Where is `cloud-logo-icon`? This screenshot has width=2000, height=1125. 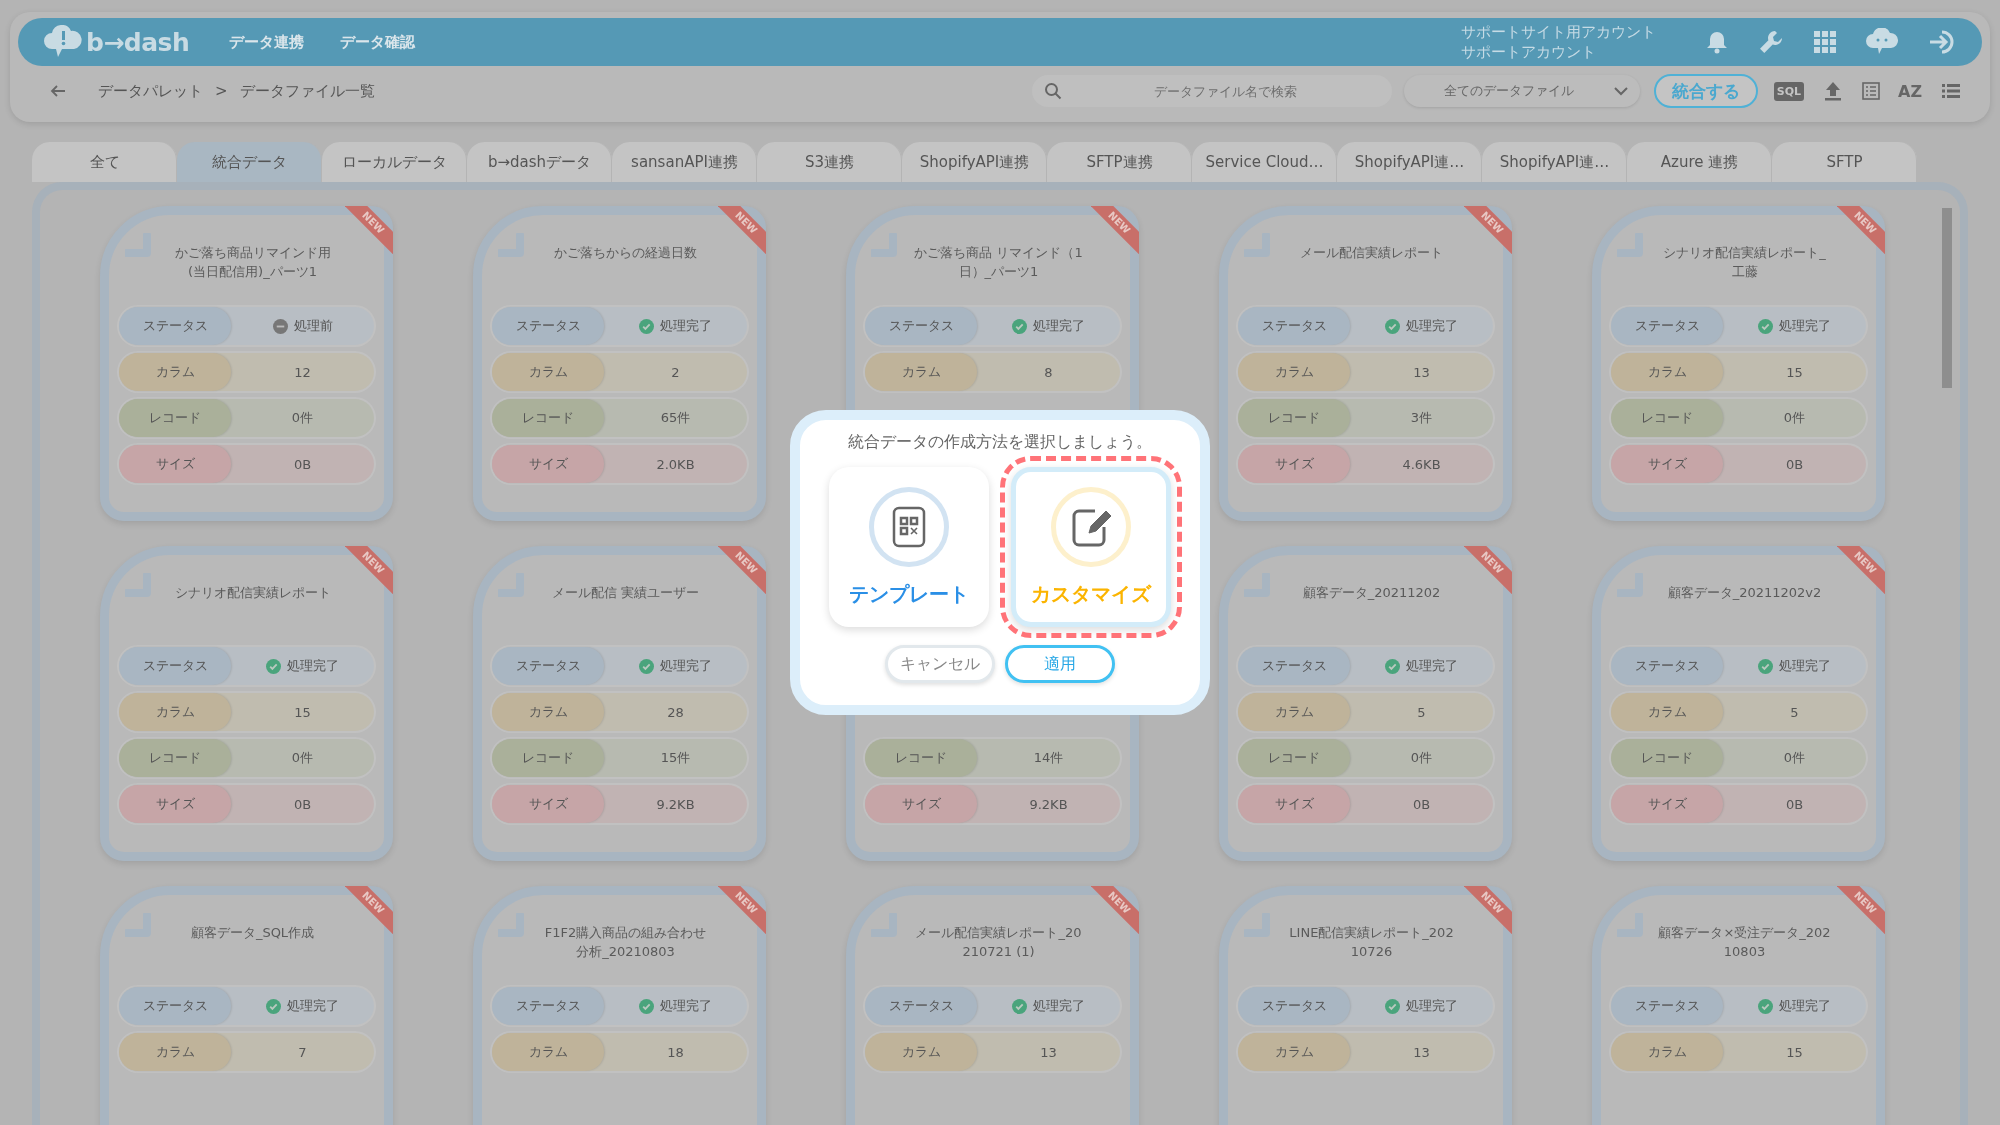 cloud-logo-icon is located at coordinates (63, 42).